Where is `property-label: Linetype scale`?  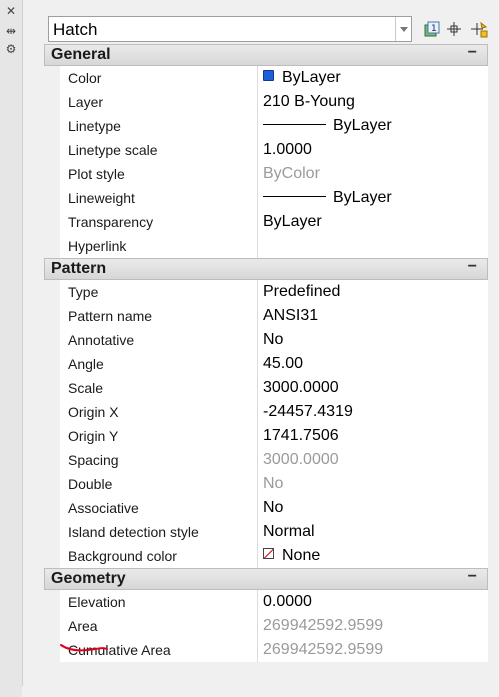 property-label: Linetype scale is located at coordinates (159, 150).